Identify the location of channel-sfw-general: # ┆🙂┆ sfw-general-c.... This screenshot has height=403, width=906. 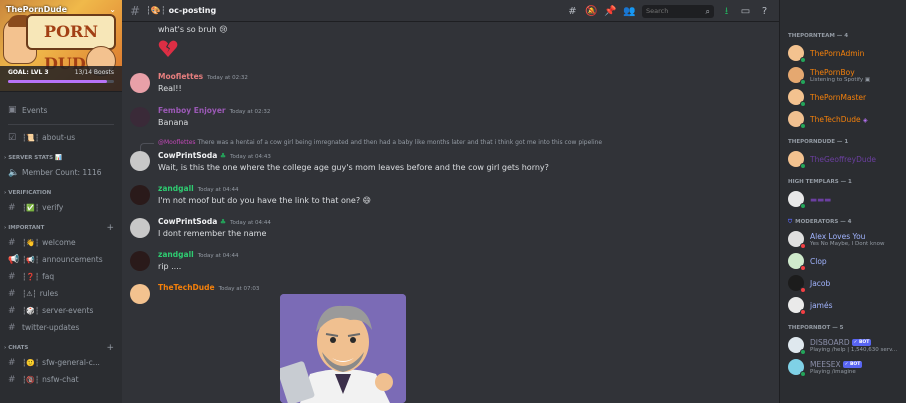
(61, 362).